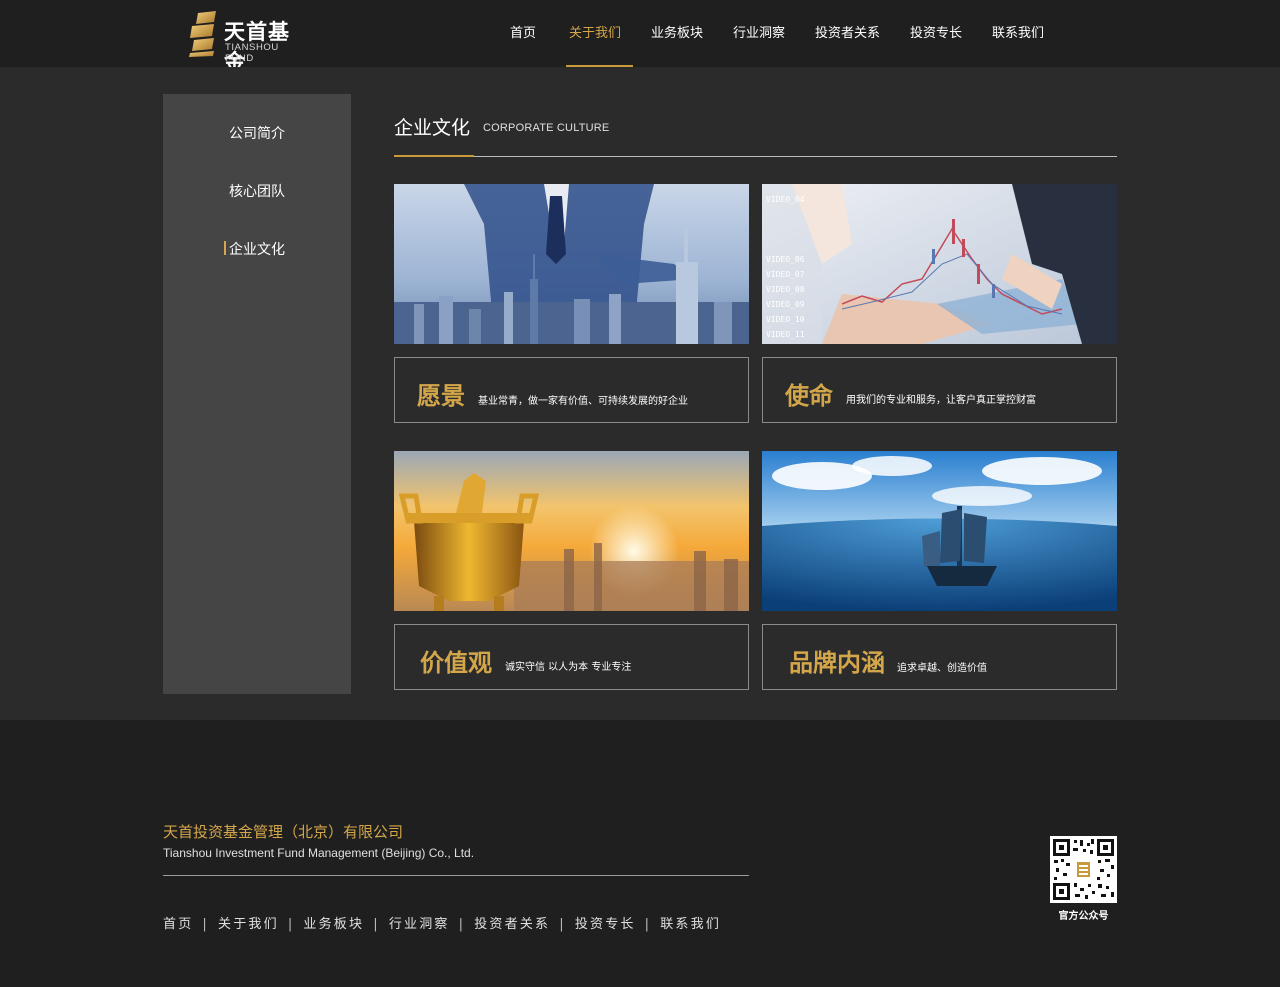 The width and height of the screenshot is (1280, 987). I want to click on brand-image, so click(939, 531).